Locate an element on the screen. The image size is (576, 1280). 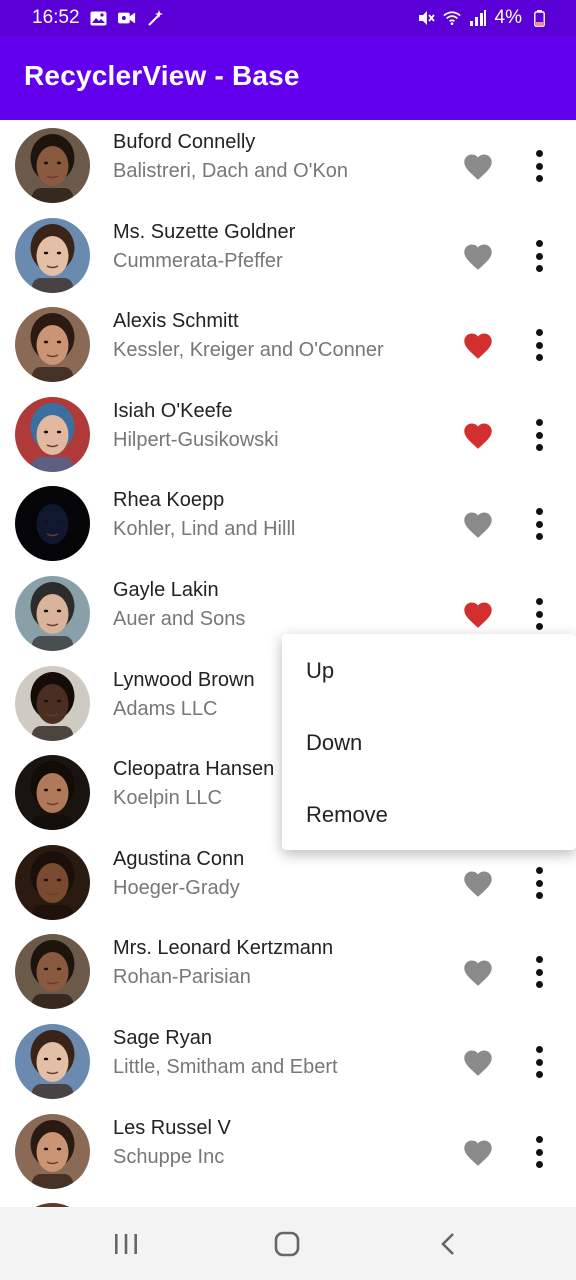
item-name: Cleopatra Hansen is located at coordinates (194, 769).